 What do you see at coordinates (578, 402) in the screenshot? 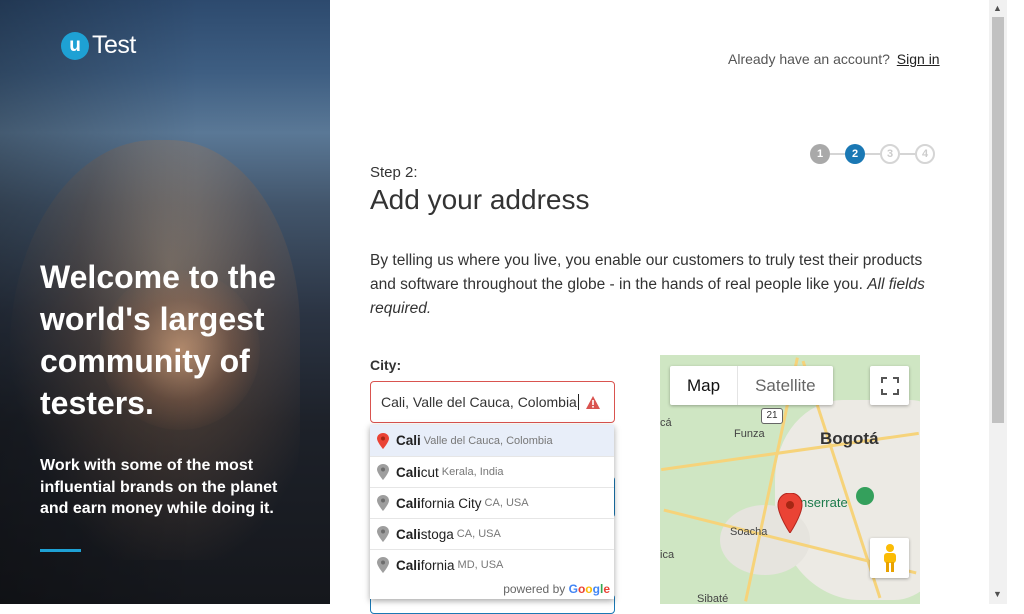
I see `text-caret` at bounding box center [578, 402].